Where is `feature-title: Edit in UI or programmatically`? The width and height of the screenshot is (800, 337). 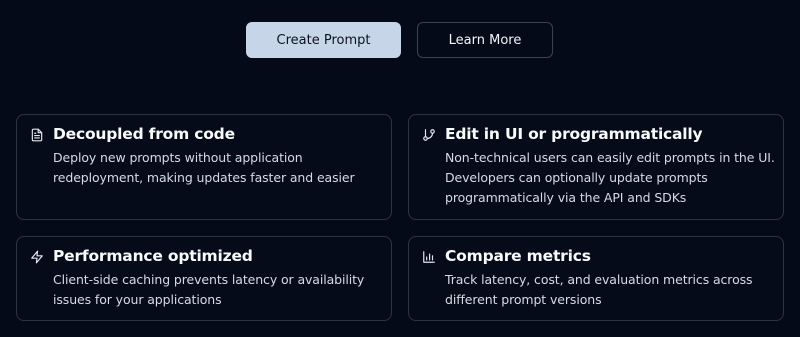
feature-title: Edit in UI or programmatically is located at coordinates (574, 134).